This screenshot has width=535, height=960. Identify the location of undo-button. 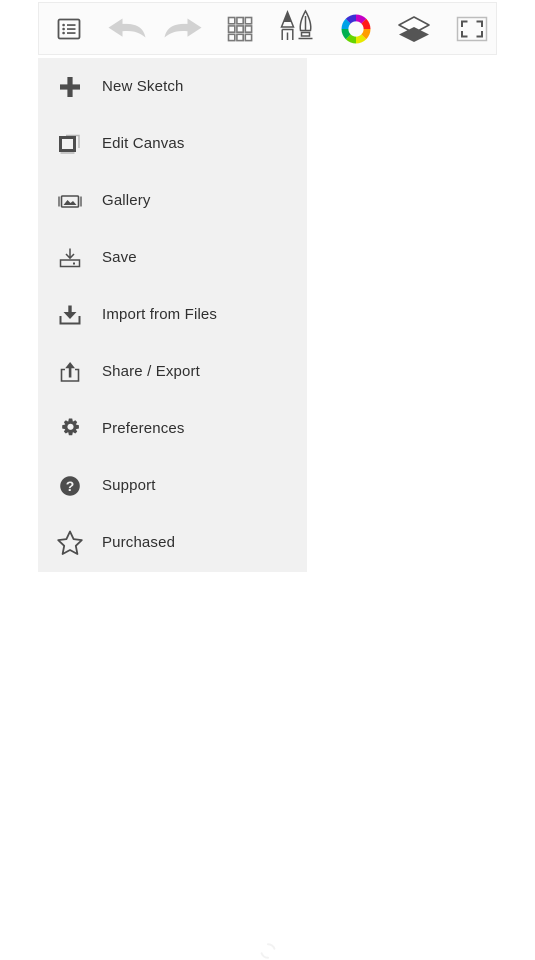
(127, 28).